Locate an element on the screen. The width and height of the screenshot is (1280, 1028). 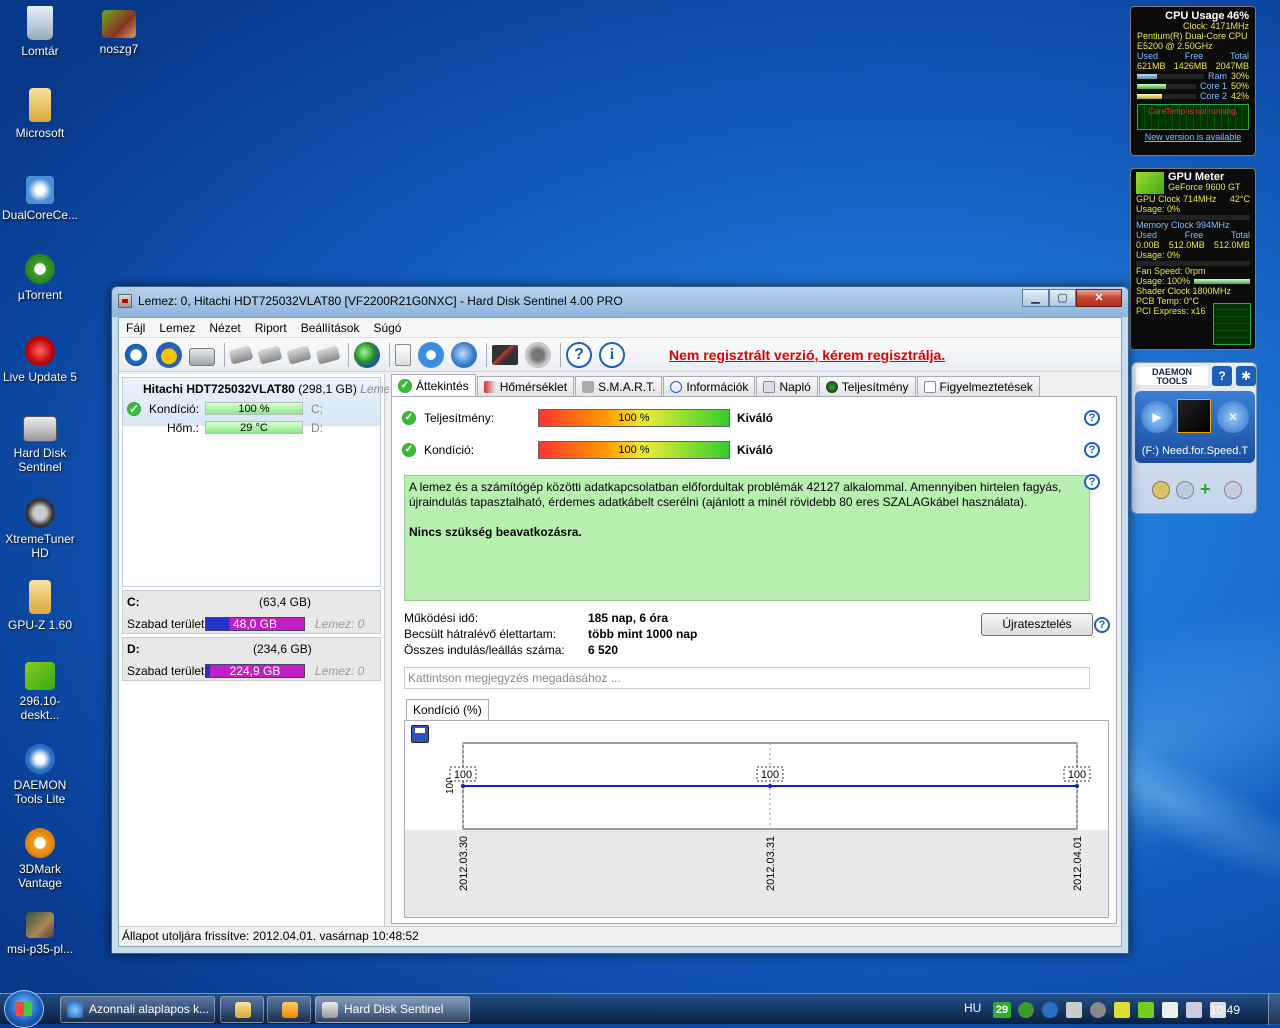
core1-label: Core 1 is located at coordinates (1213, 86).